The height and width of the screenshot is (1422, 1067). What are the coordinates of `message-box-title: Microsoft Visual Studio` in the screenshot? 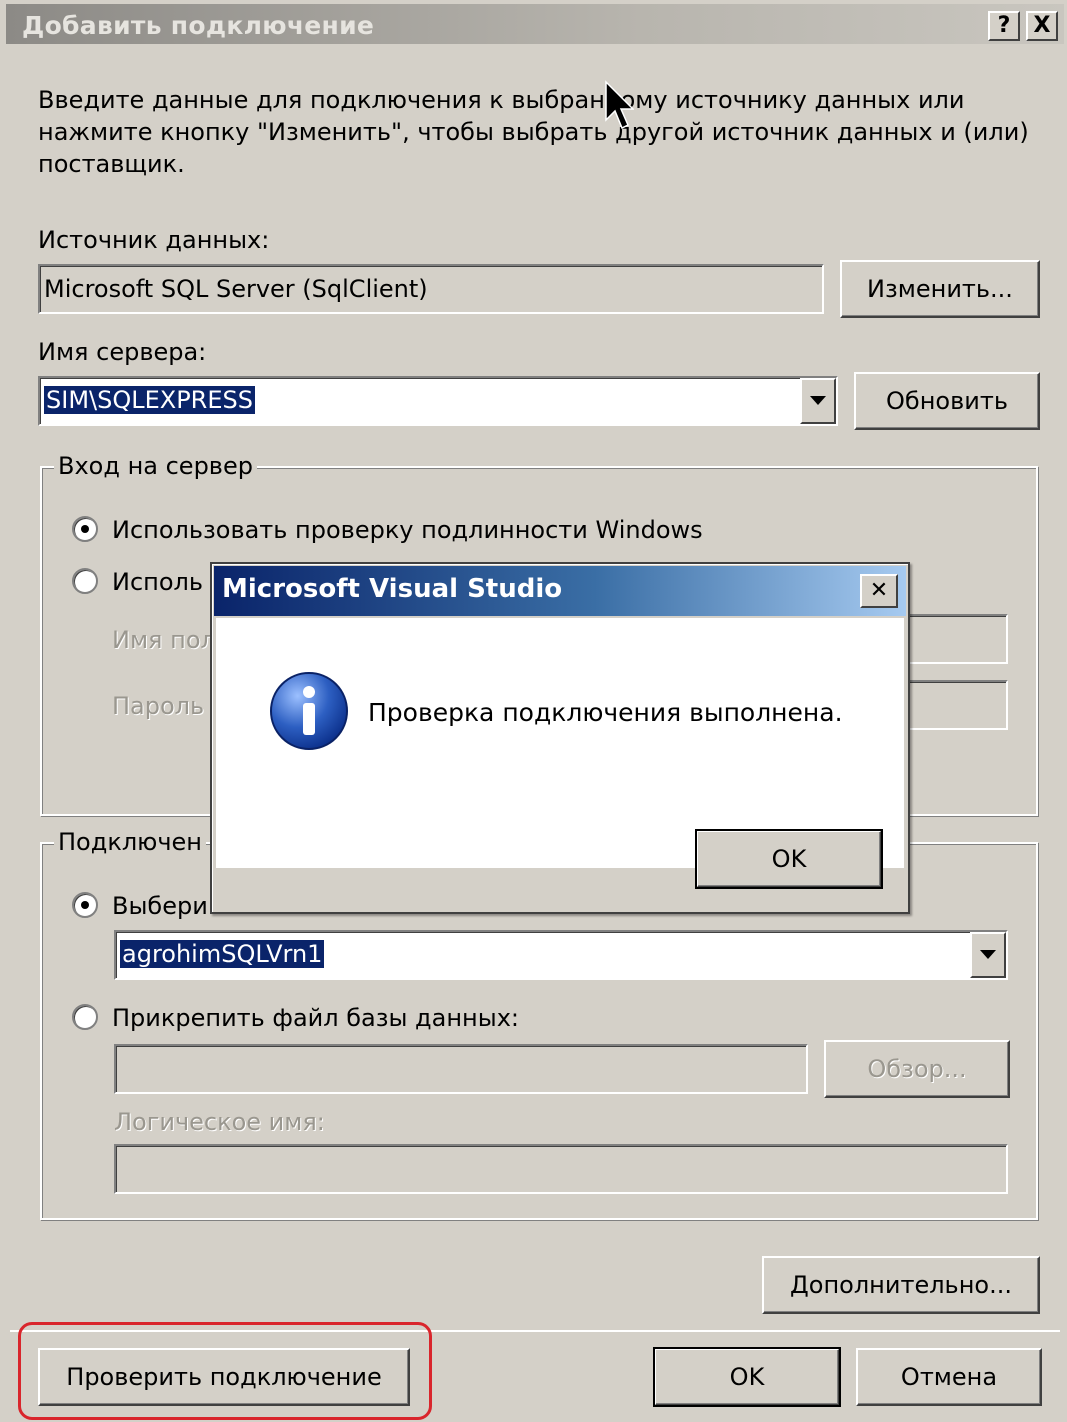 It's located at (392, 589).